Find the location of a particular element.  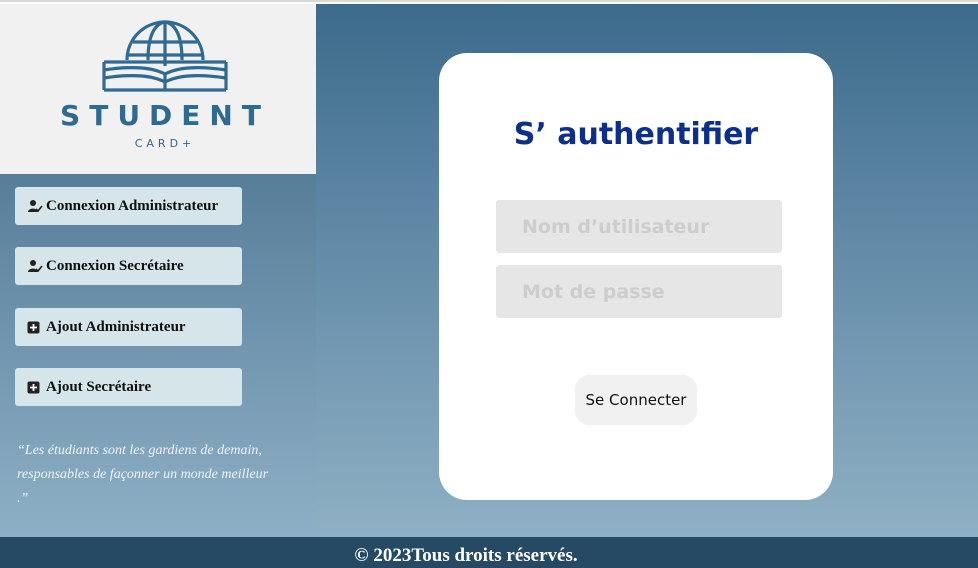

footer: © 2023Tous droits réservés. is located at coordinates (489, 552).